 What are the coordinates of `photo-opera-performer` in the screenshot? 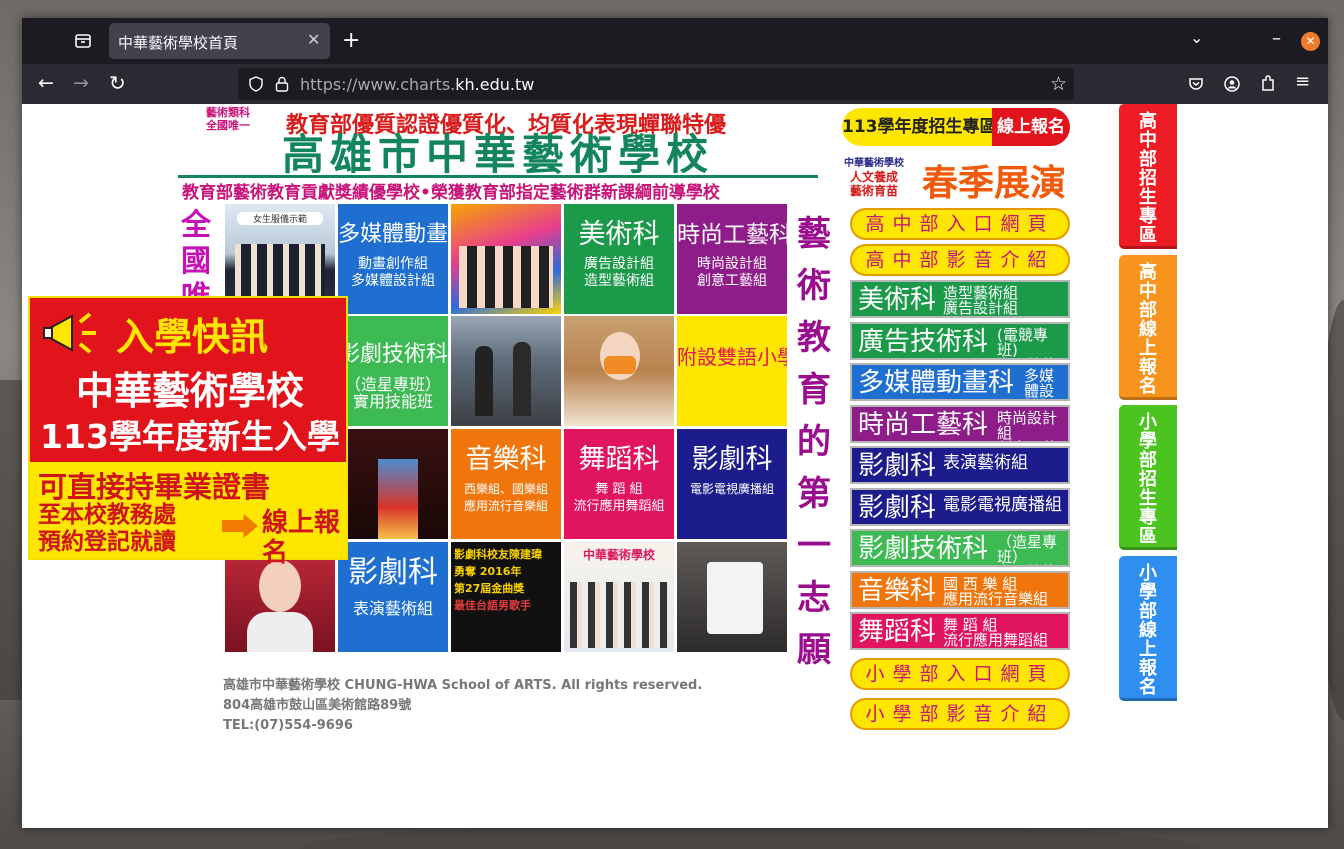 It's located at (393, 484).